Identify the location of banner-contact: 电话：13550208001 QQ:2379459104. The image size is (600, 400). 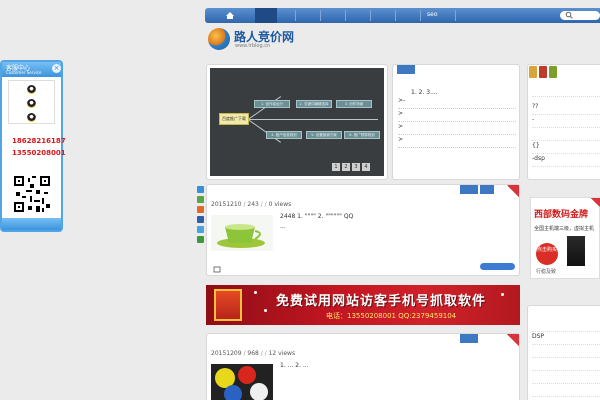
(391, 316).